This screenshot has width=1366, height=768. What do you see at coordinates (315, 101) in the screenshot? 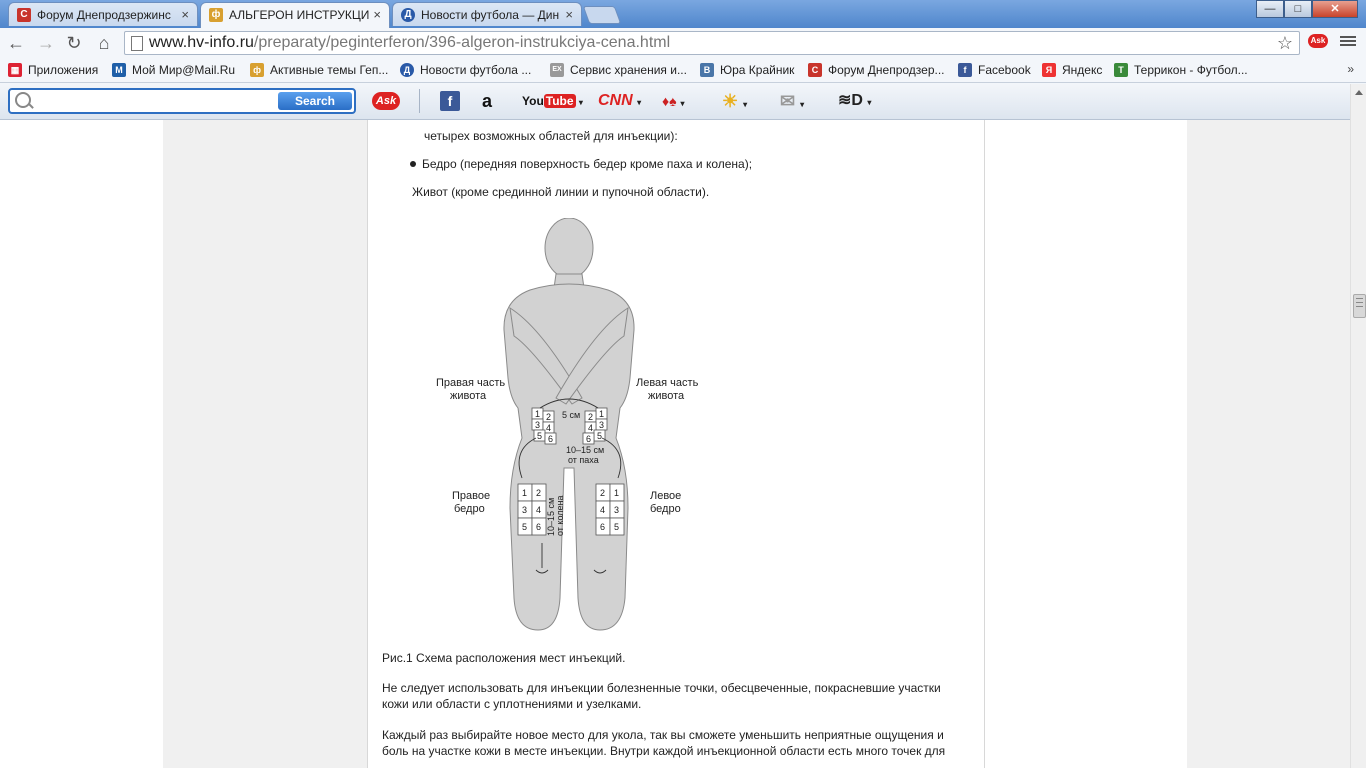
I see `search-button: Search` at bounding box center [315, 101].